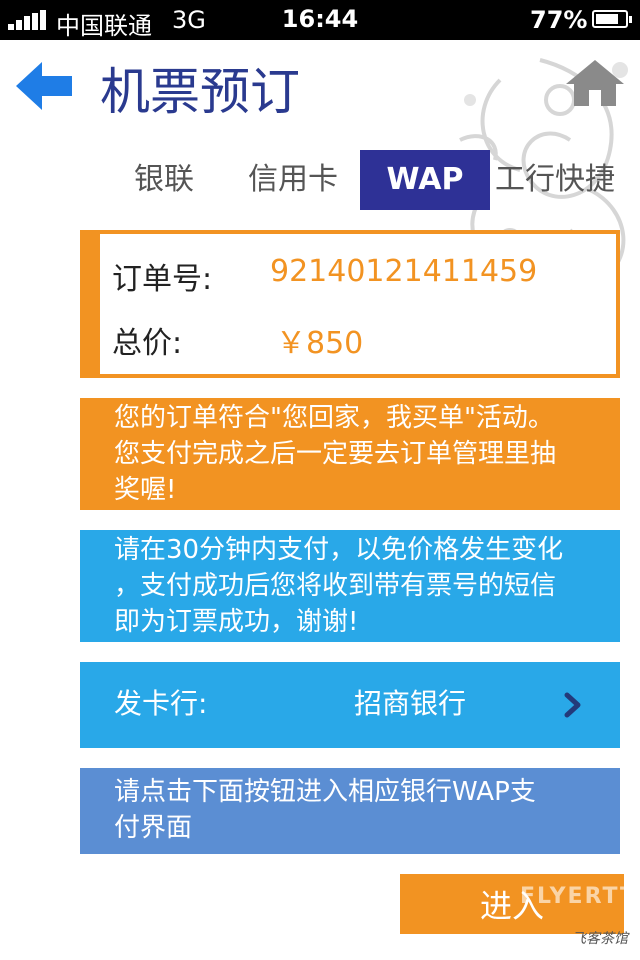  Describe the element at coordinates (153, 828) in the screenshot. I see `wap-instruction-line: 付界面` at that location.